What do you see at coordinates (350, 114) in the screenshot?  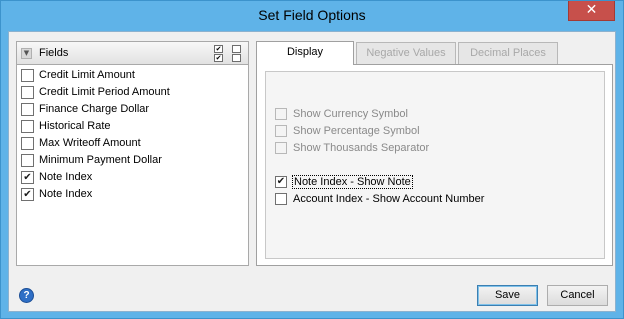 I see `option-label: Show Currency Symbol` at bounding box center [350, 114].